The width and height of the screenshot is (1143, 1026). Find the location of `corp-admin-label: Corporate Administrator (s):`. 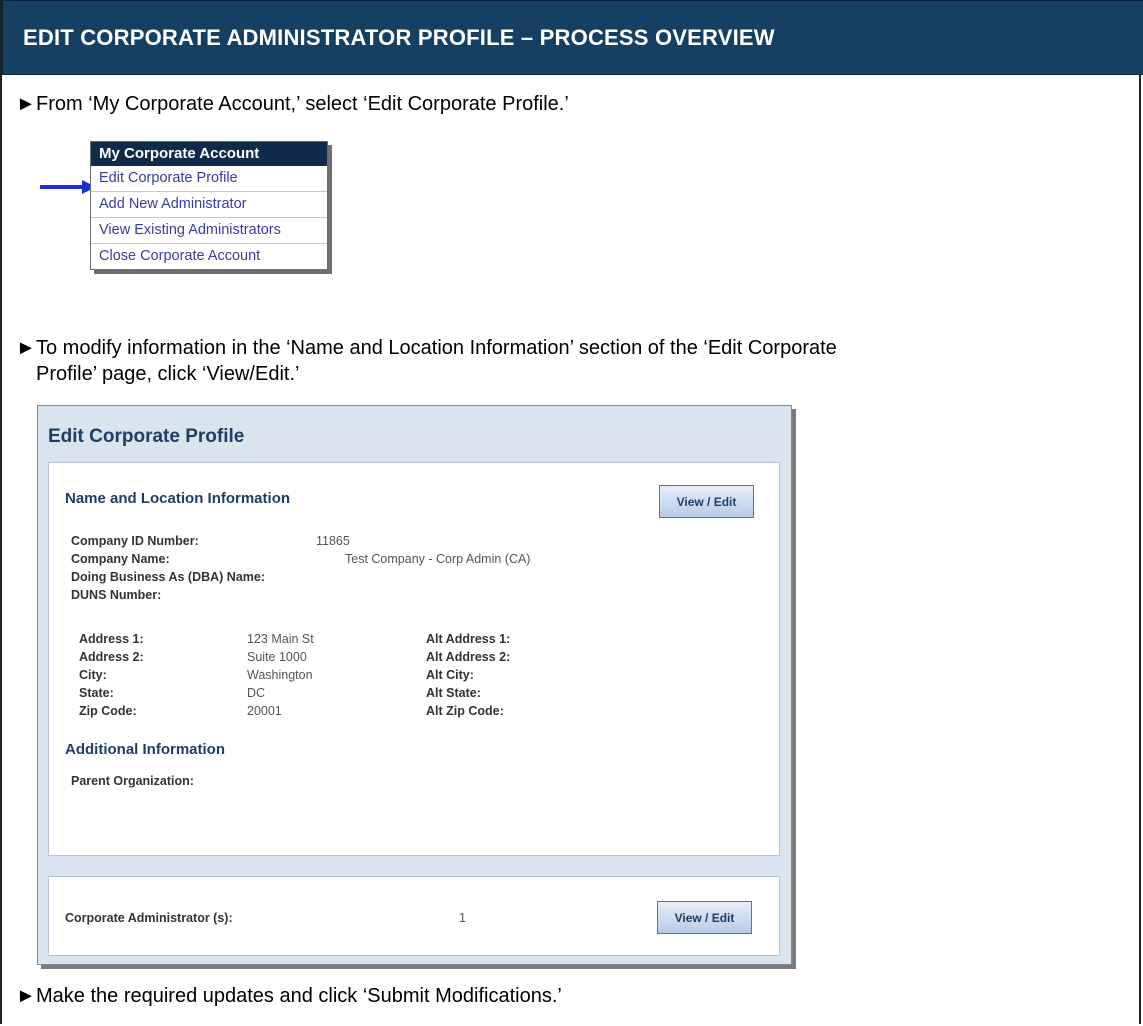

corp-admin-label: Corporate Administrator (s): is located at coordinates (149, 918).